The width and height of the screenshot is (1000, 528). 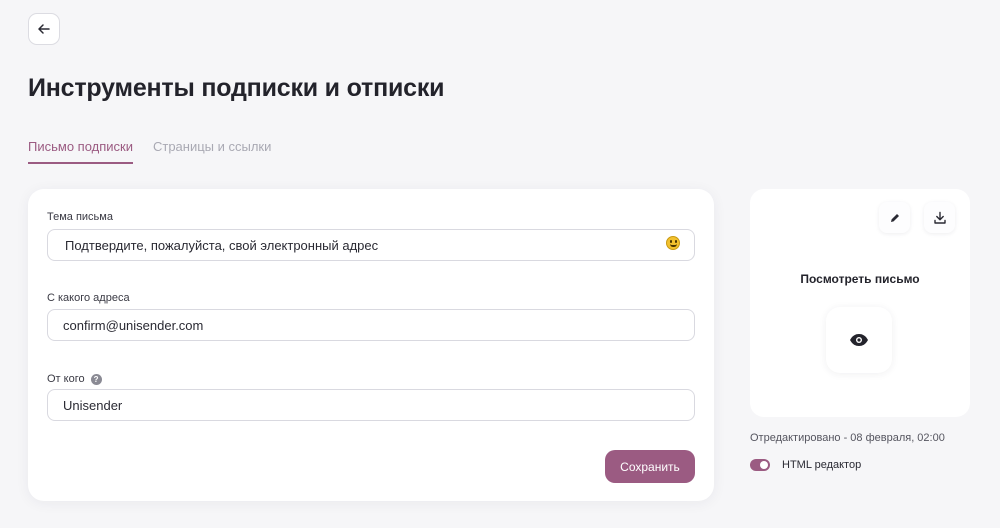 What do you see at coordinates (371, 325) in the screenshot?
I see `from-address-input` at bounding box center [371, 325].